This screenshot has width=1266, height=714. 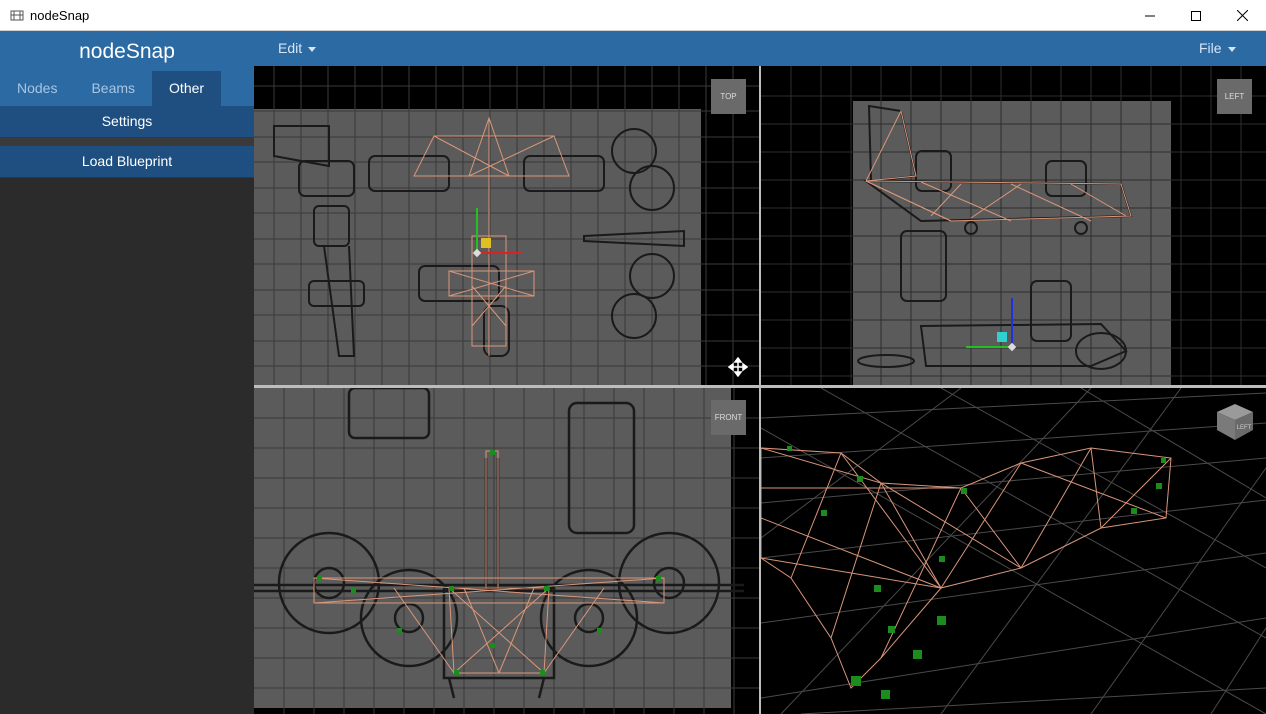 What do you see at coordinates (966, 568) in the screenshot?
I see `wireframe-model` at bounding box center [966, 568].